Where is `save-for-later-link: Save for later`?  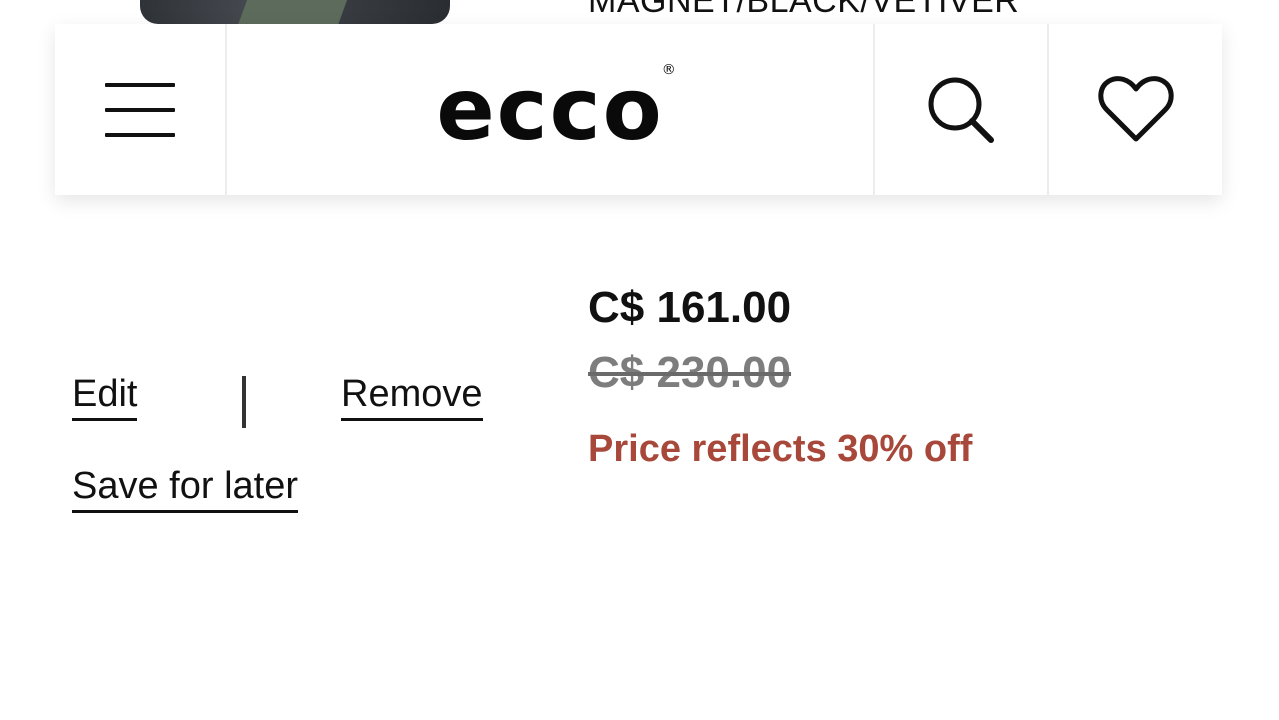
save-for-later-link: Save for later is located at coordinates (185, 489).